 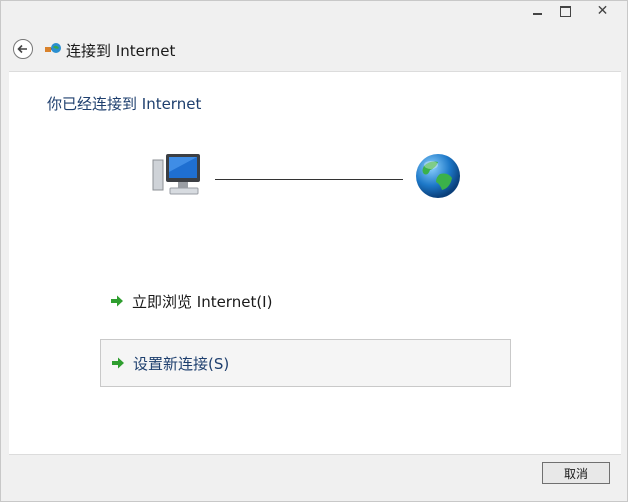 I want to click on back-button, so click(x=23, y=49).